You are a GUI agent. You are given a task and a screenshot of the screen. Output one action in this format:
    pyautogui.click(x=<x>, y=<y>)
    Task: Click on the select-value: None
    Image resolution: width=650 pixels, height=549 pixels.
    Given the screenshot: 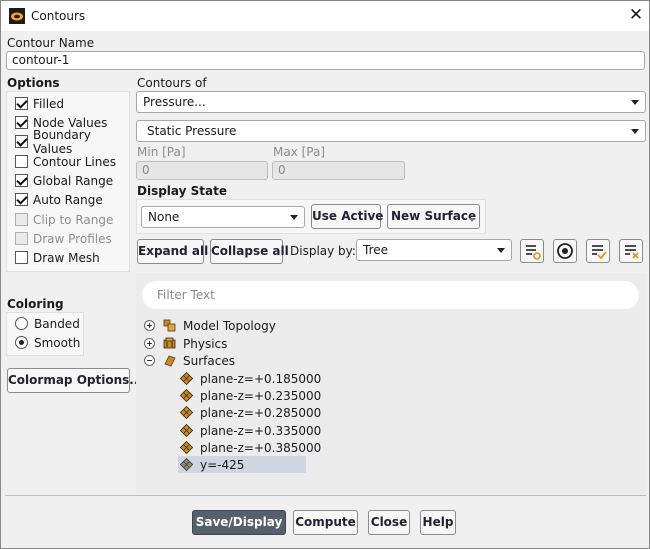 What is the action you would take?
    pyautogui.click(x=164, y=217)
    